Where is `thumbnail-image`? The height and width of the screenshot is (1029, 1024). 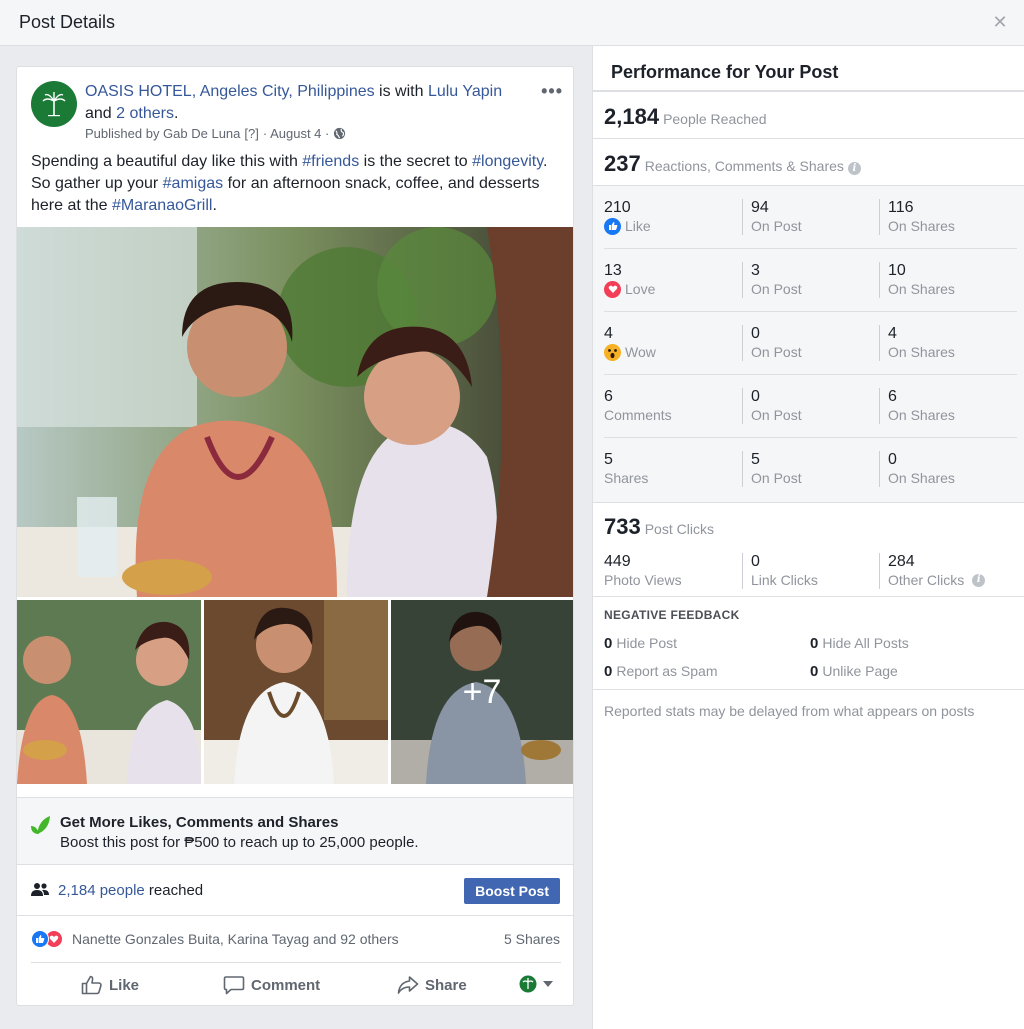
thumbnail-image is located at coordinates (296, 692).